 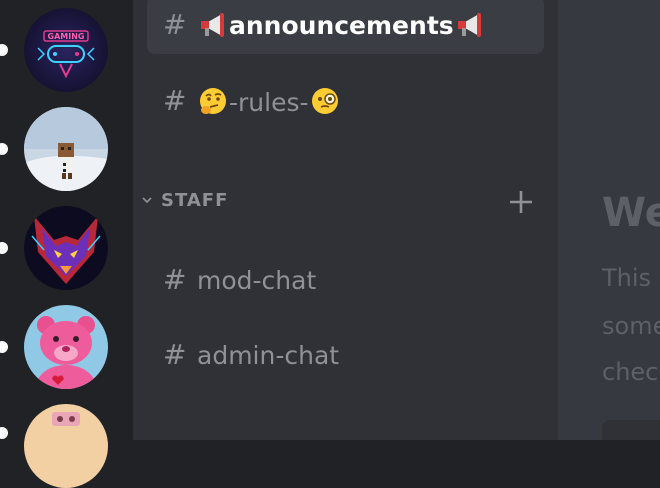 I want to click on channel-name: mod-chat, so click(x=257, y=280).